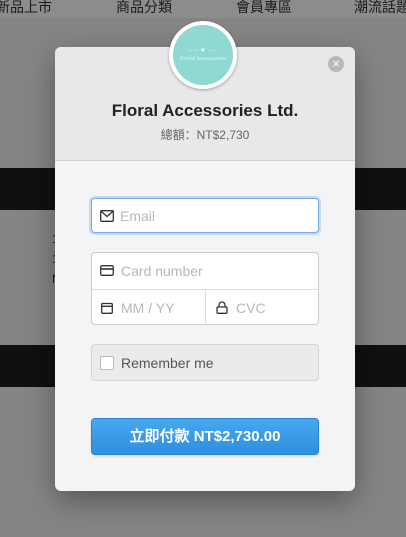 The image size is (406, 537). What do you see at coordinates (107, 216) in the screenshot?
I see `envelope-icon` at bounding box center [107, 216].